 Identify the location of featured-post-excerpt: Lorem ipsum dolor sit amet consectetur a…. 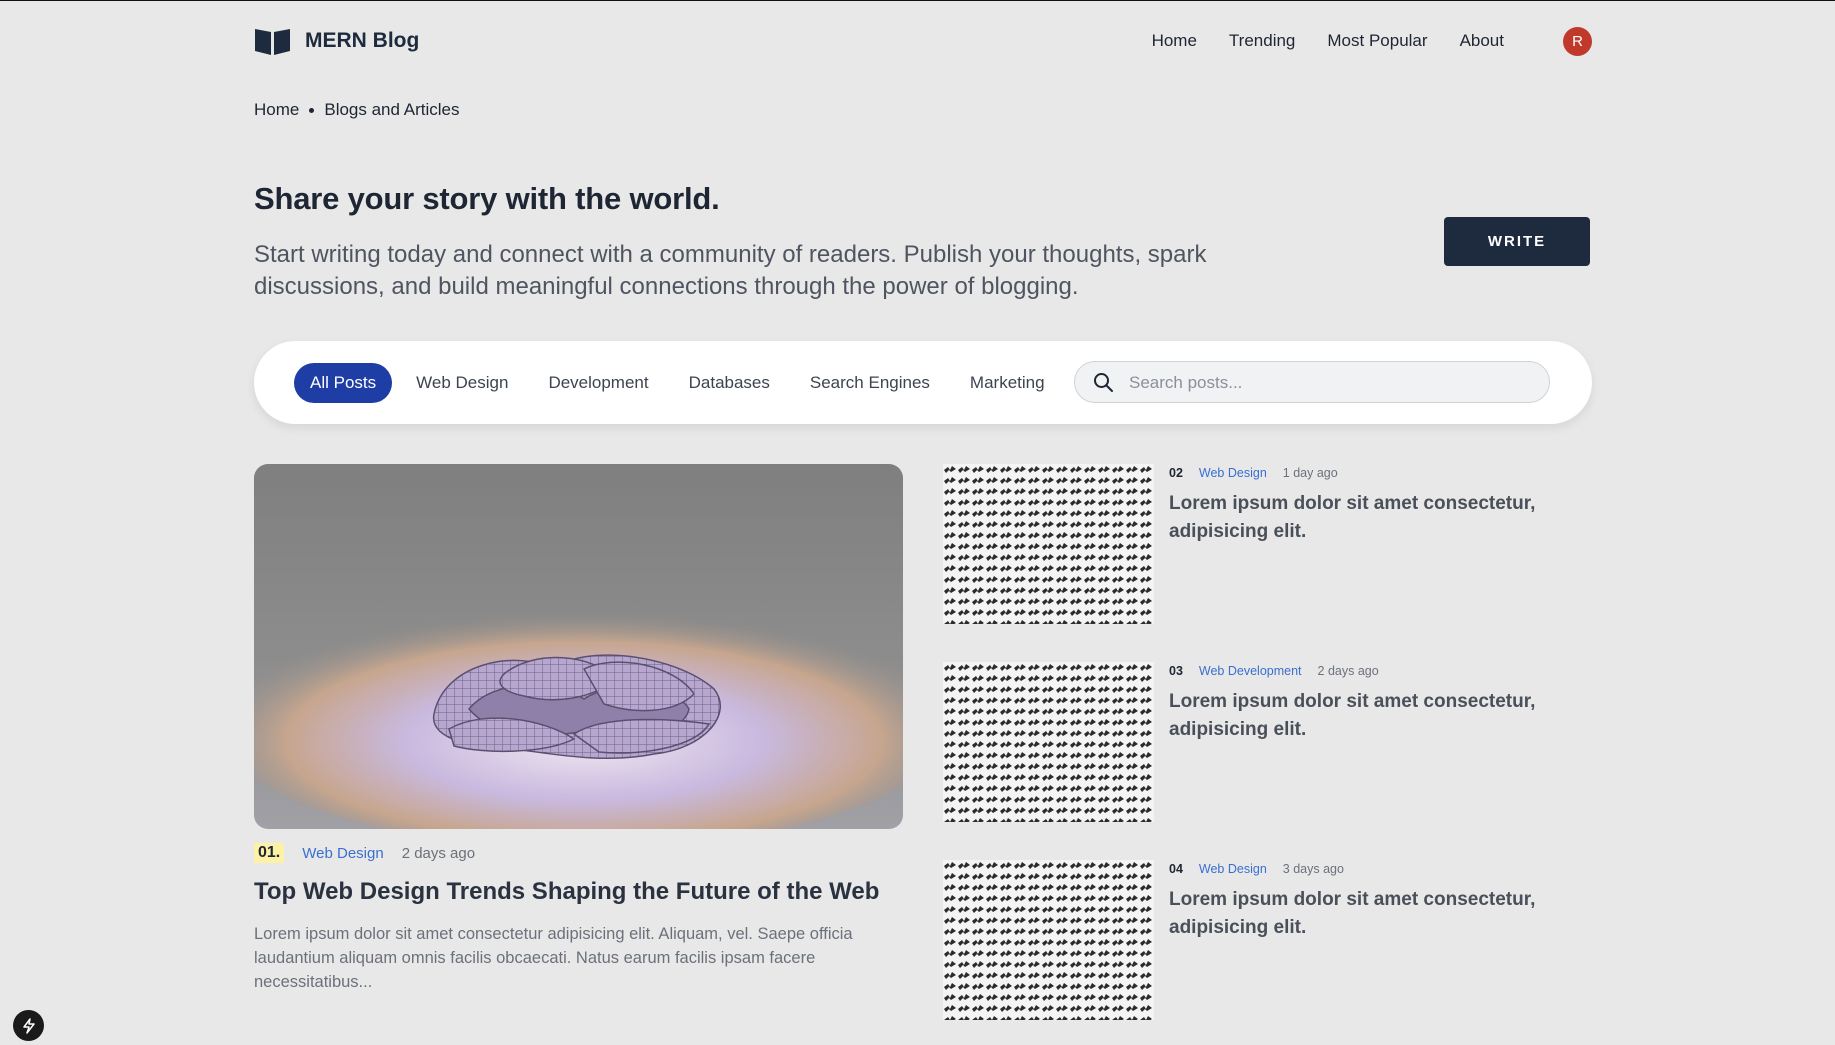
(553, 958).